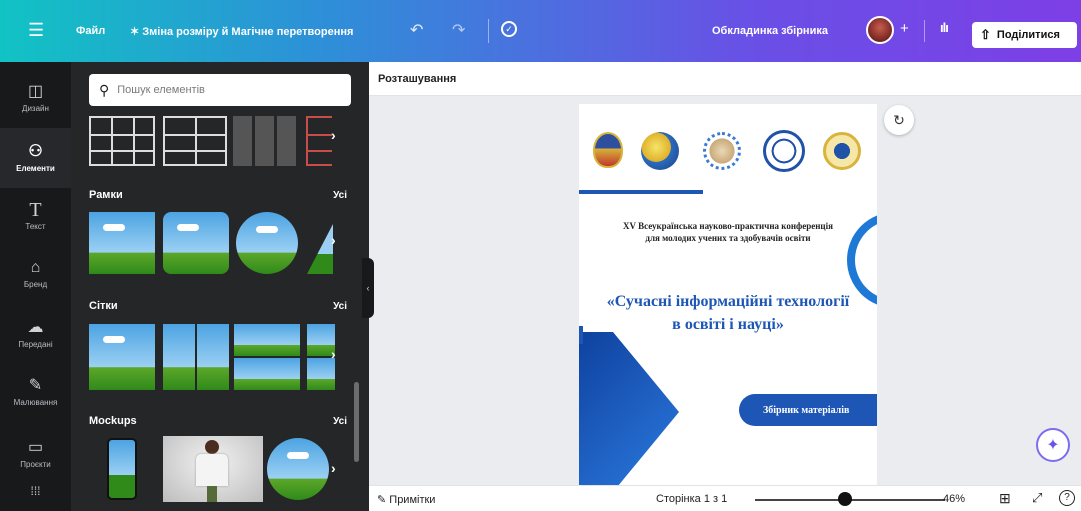 The width and height of the screenshot is (1081, 511). I want to click on panel-scrollbar, so click(356, 422).